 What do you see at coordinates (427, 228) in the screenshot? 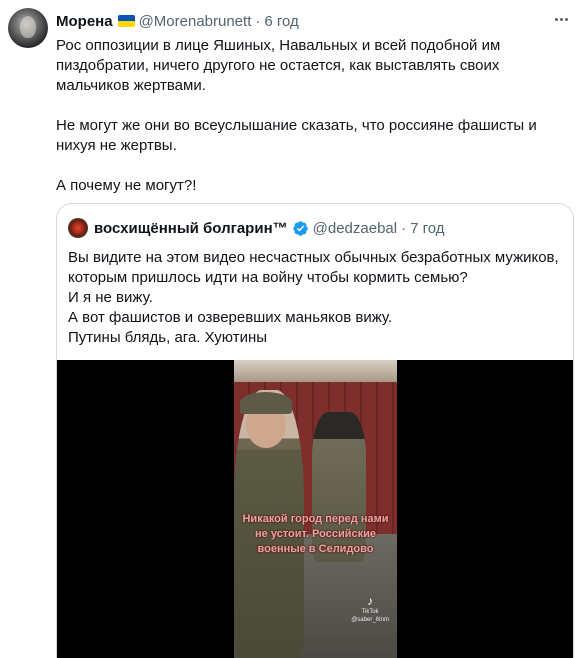
I see `quoted-tweet-timestamp: 7 год` at bounding box center [427, 228].